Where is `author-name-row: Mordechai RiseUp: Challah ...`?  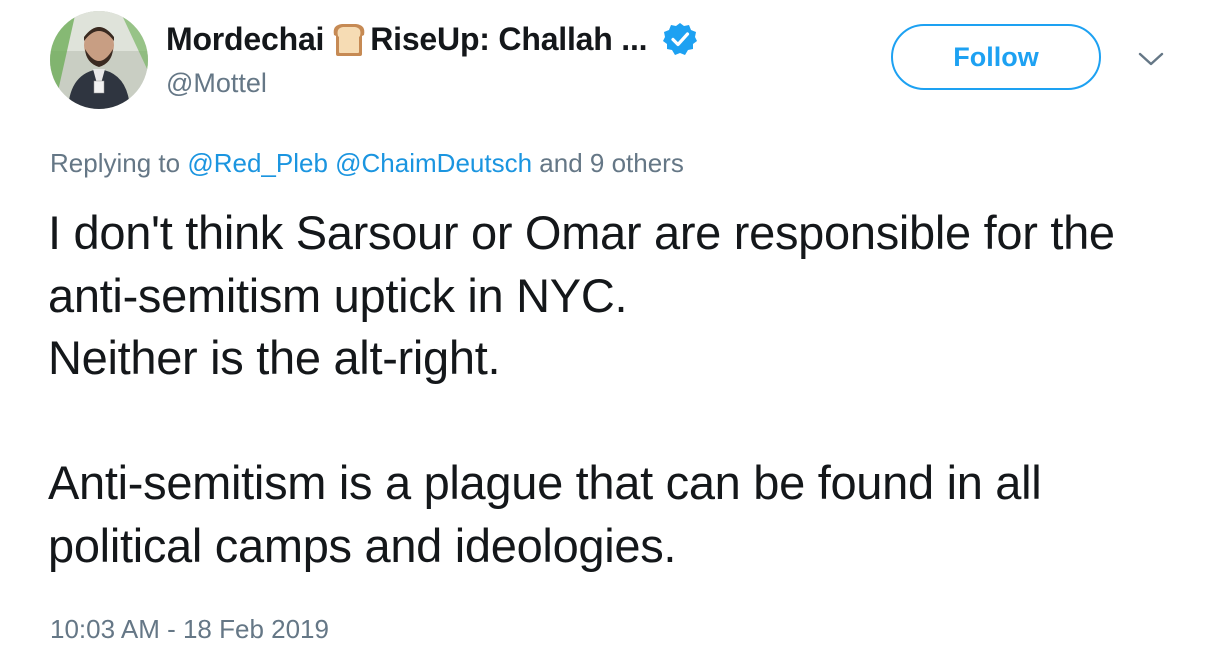 author-name-row: Mordechai RiseUp: Challah ... is located at coordinates (432, 39).